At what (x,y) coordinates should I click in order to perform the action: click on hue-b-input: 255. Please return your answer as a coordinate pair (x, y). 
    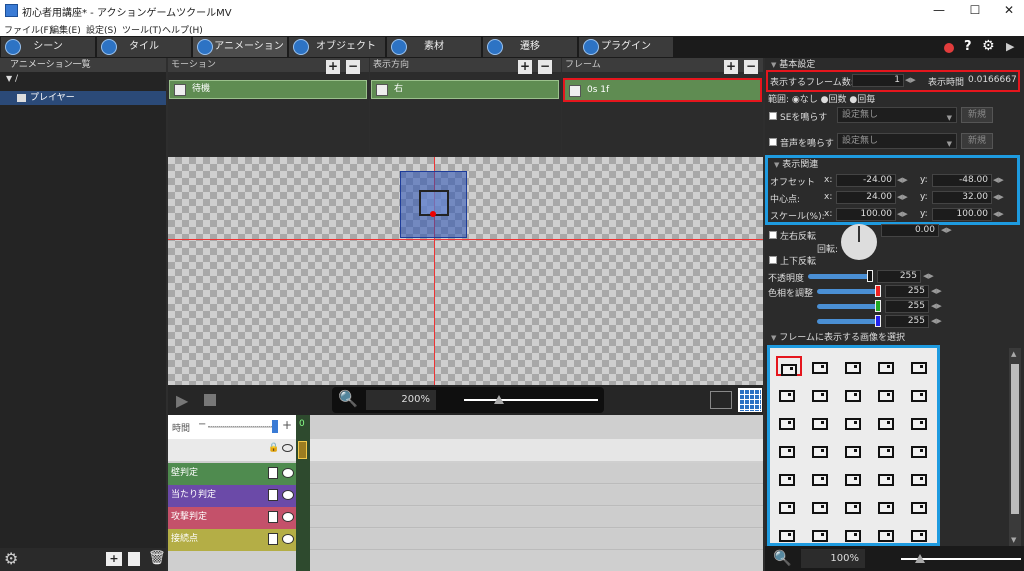
    Looking at the image, I should click on (907, 321).